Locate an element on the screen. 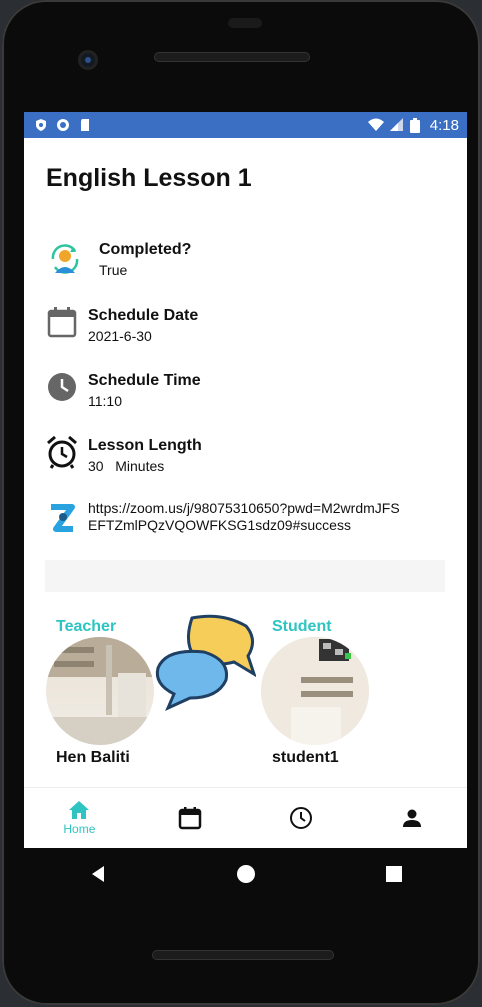 The height and width of the screenshot is (1007, 482). tab-home: Home is located at coordinates (79, 818).